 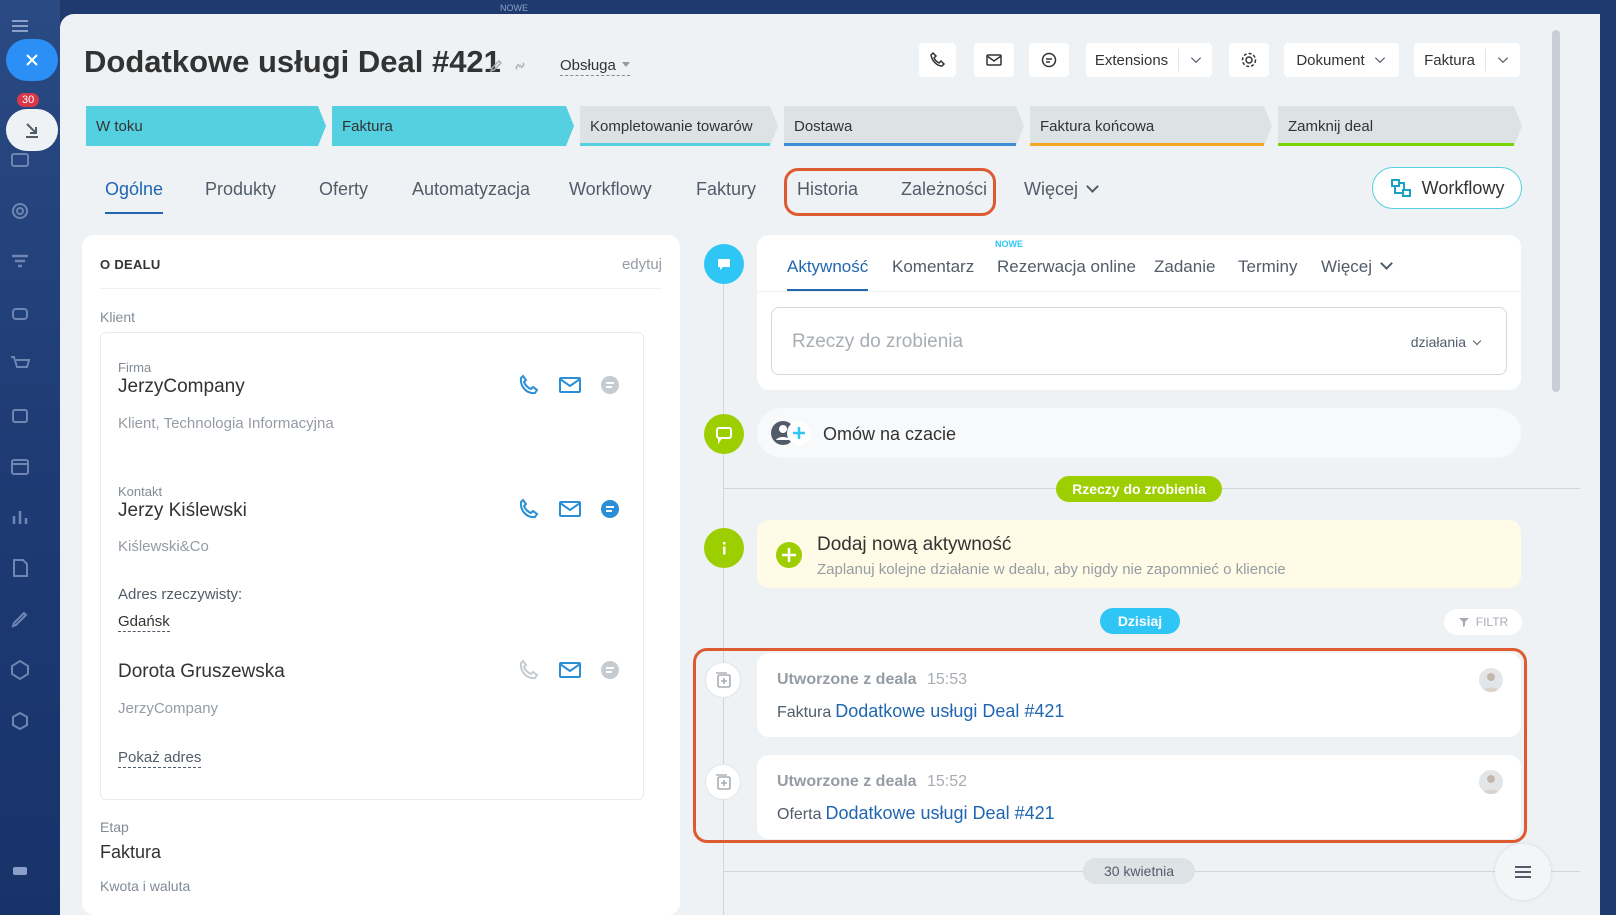 I want to click on settings-button, so click(x=1249, y=60).